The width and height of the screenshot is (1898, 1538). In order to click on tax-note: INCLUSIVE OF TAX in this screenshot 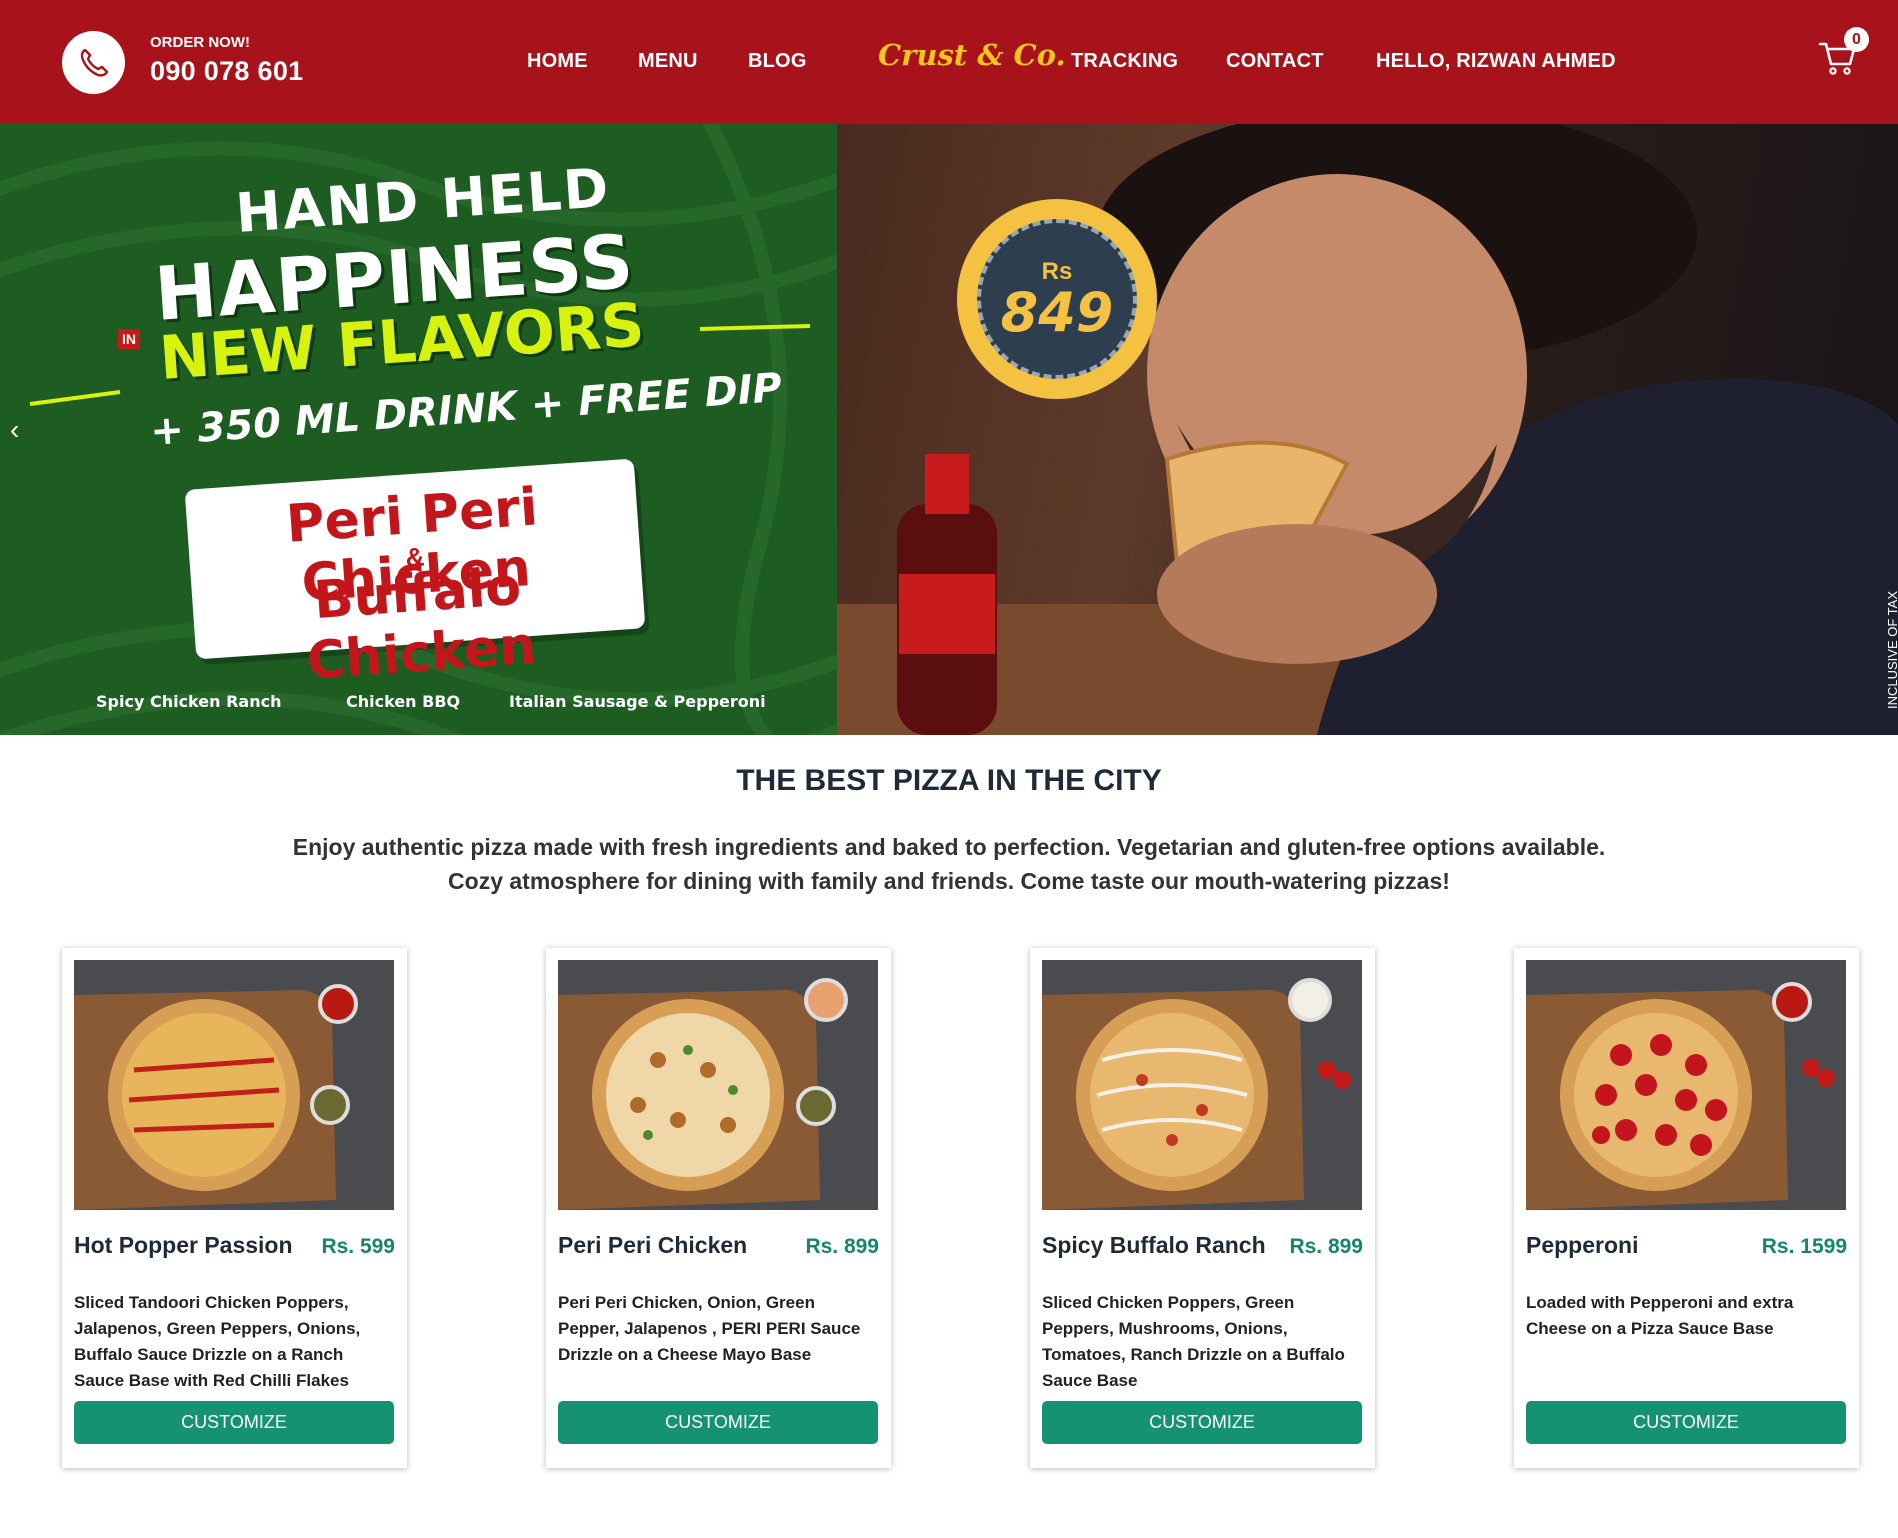, I will do `click(1891, 650)`.